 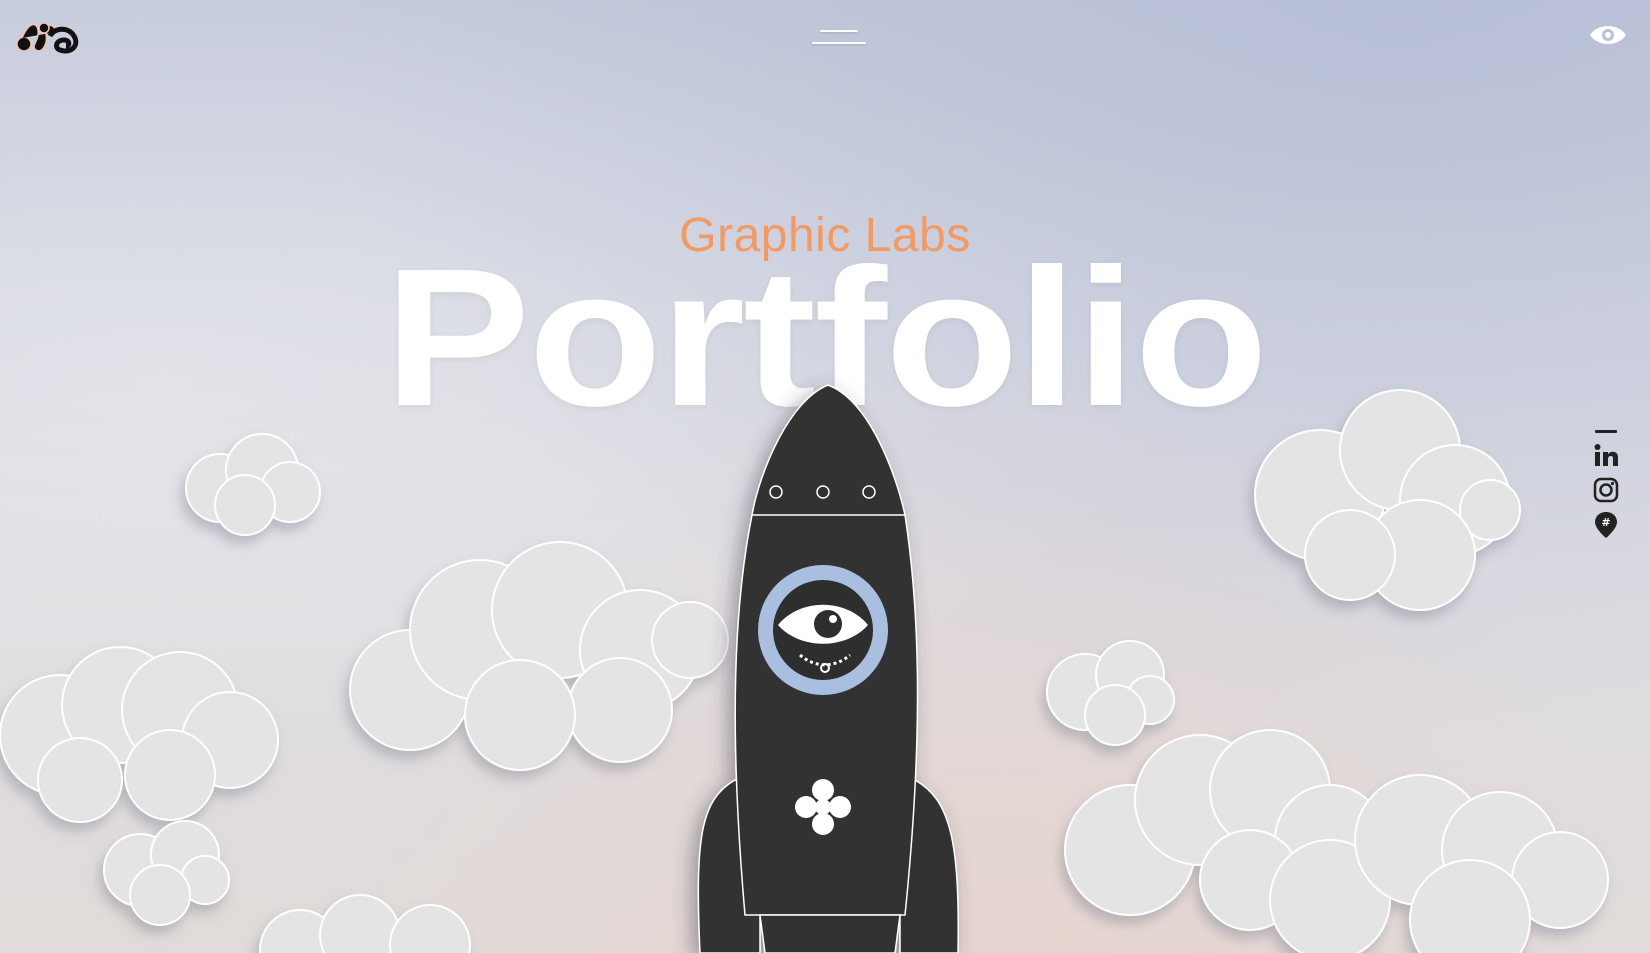 What do you see at coordinates (823, 630) in the screenshot?
I see `rocket-porthole` at bounding box center [823, 630].